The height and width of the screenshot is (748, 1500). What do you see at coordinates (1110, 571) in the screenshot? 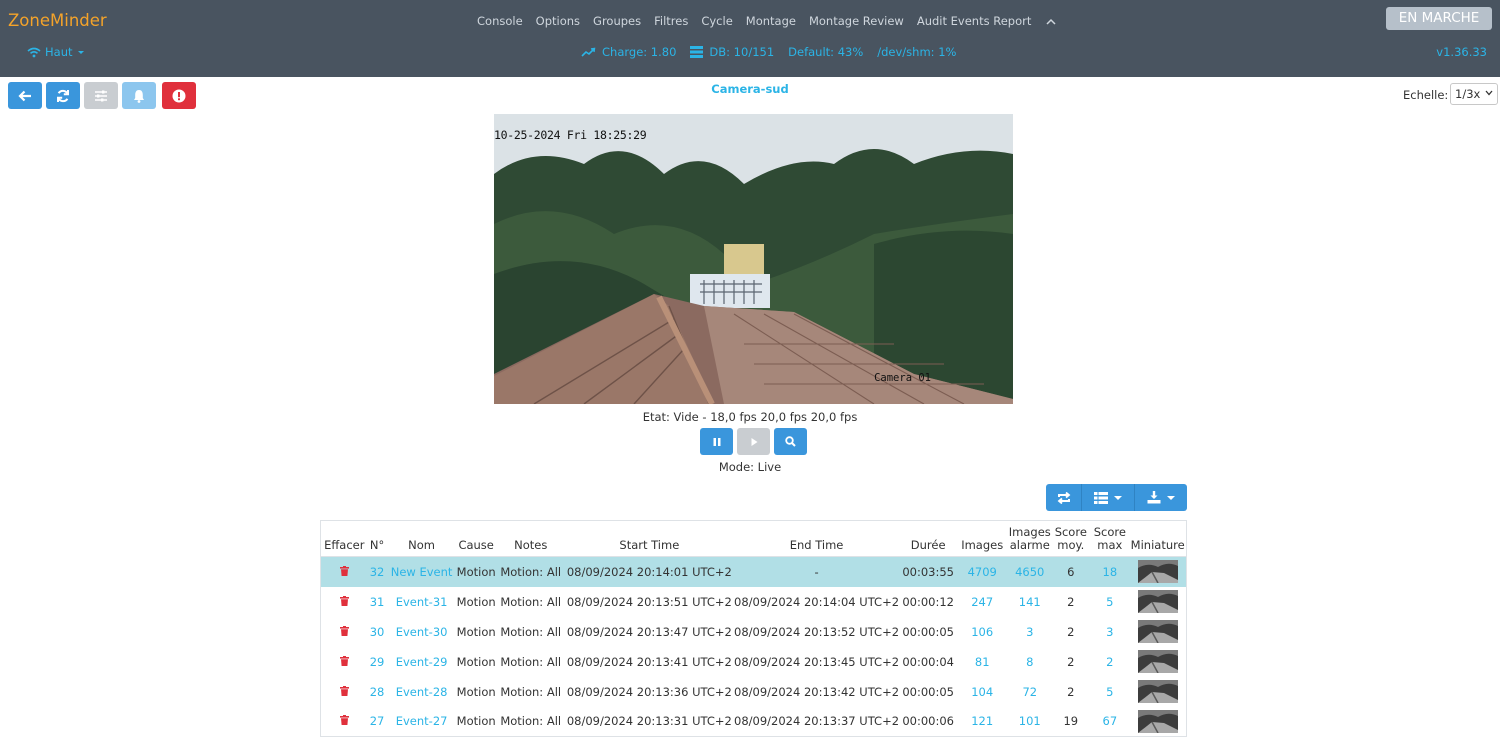
I see `event-max-score-link: 18` at bounding box center [1110, 571].